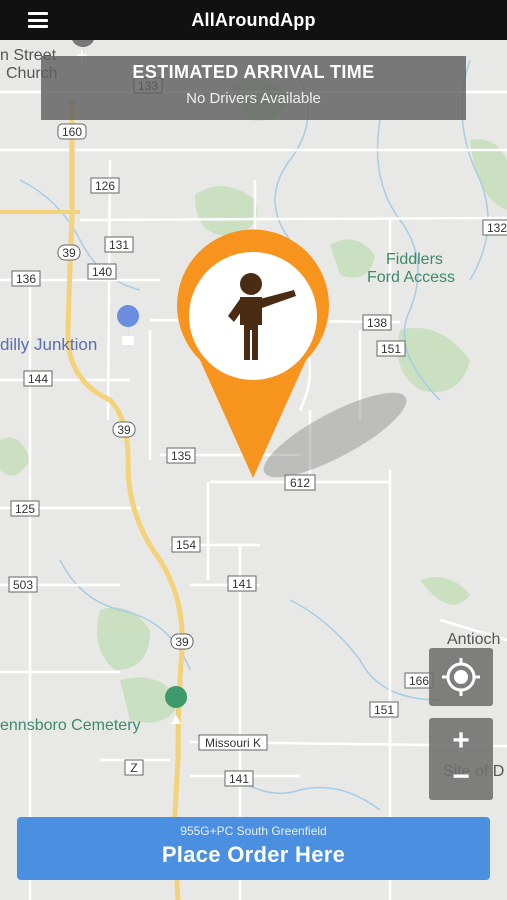 Image resolution: width=507 pixels, height=900 pixels. I want to click on road, so click(293, 219).